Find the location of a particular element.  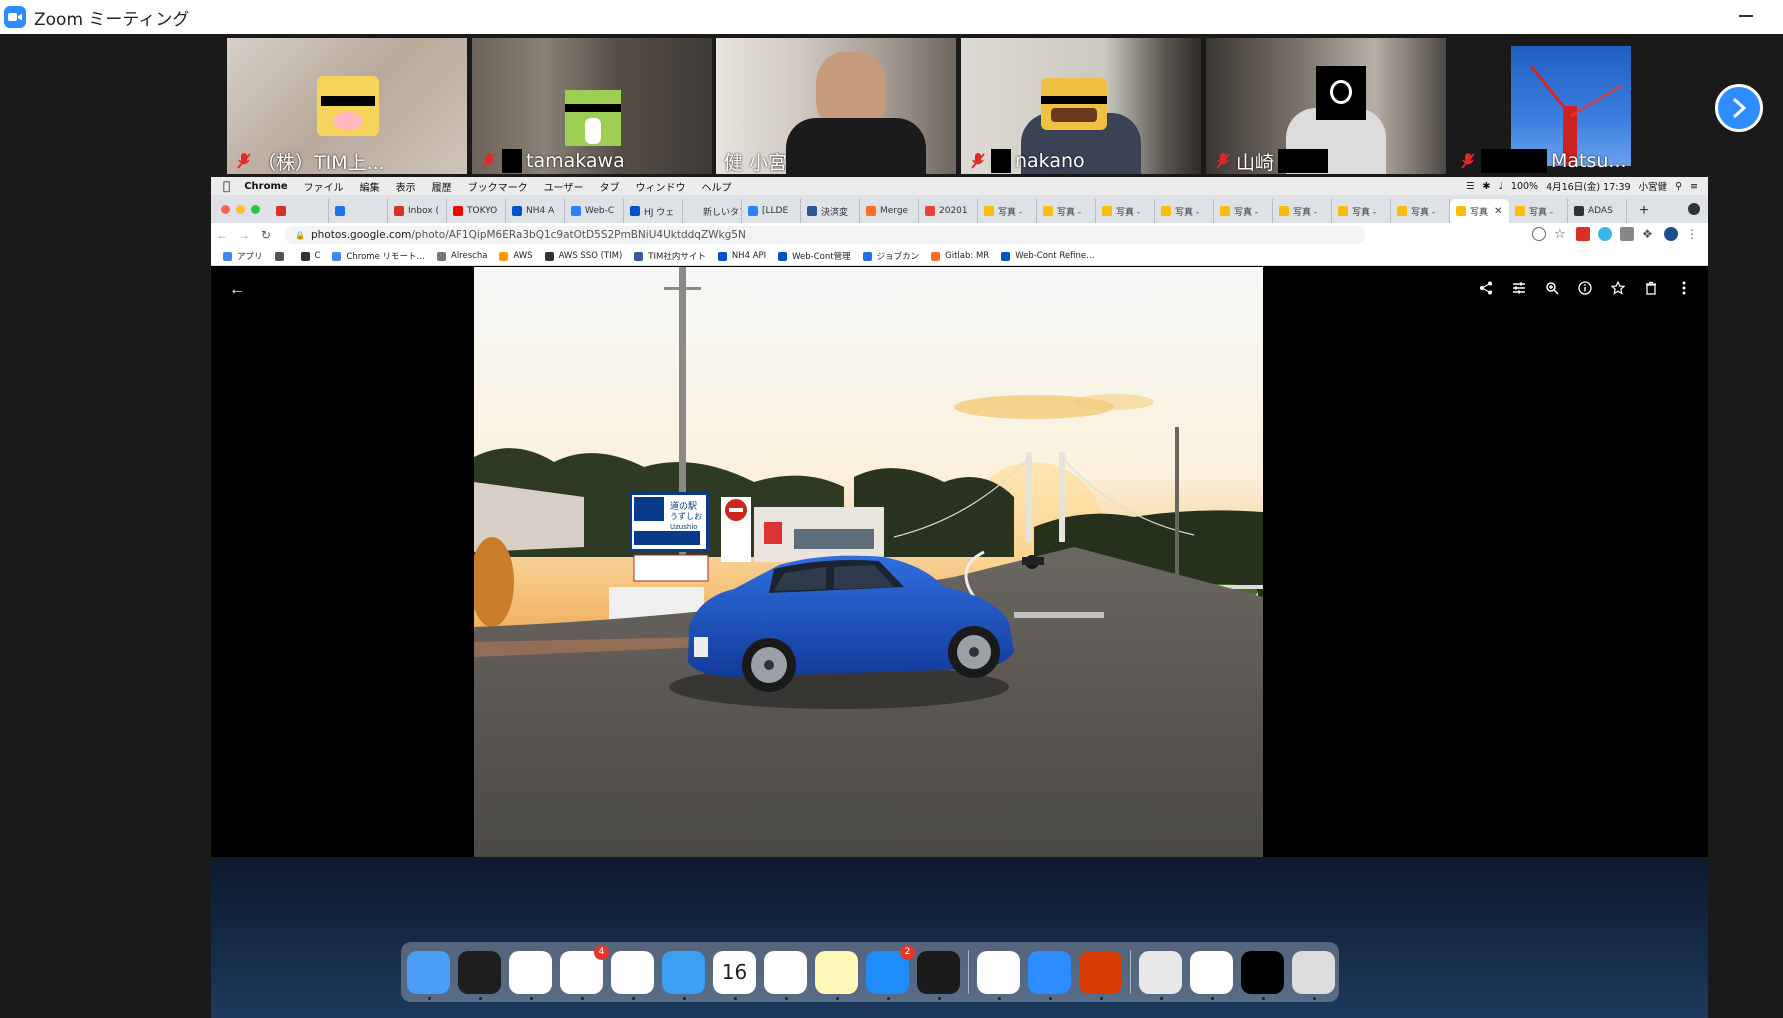

notes-icon is located at coordinates (836, 975).